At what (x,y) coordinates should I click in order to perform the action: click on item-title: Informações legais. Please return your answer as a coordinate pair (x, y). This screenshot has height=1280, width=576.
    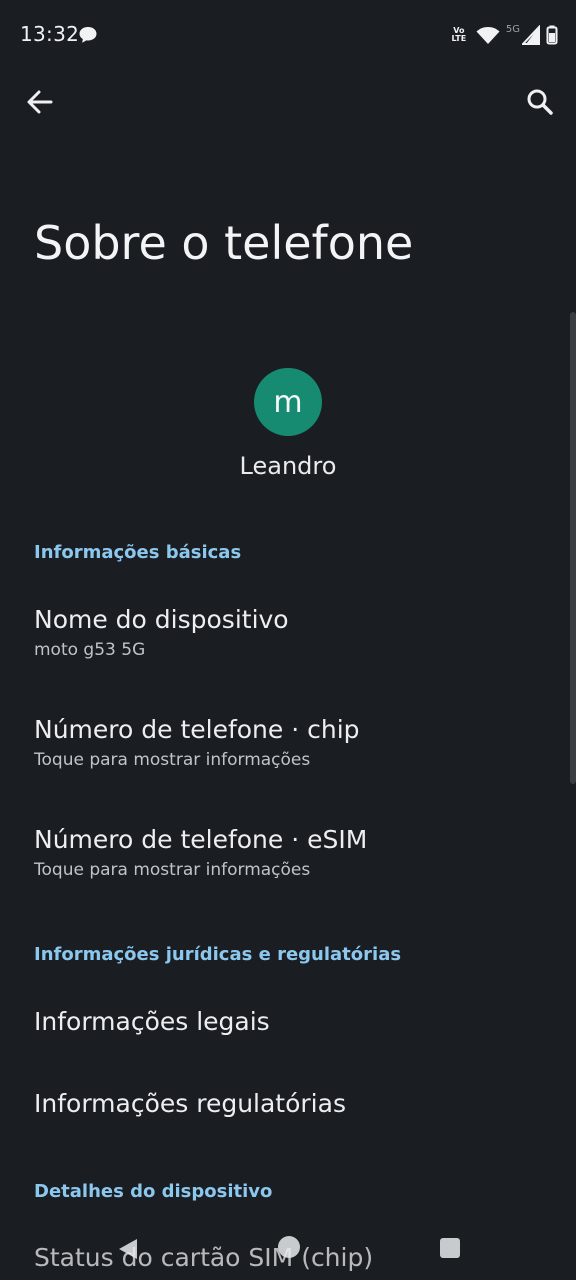
    Looking at the image, I should click on (152, 1021).